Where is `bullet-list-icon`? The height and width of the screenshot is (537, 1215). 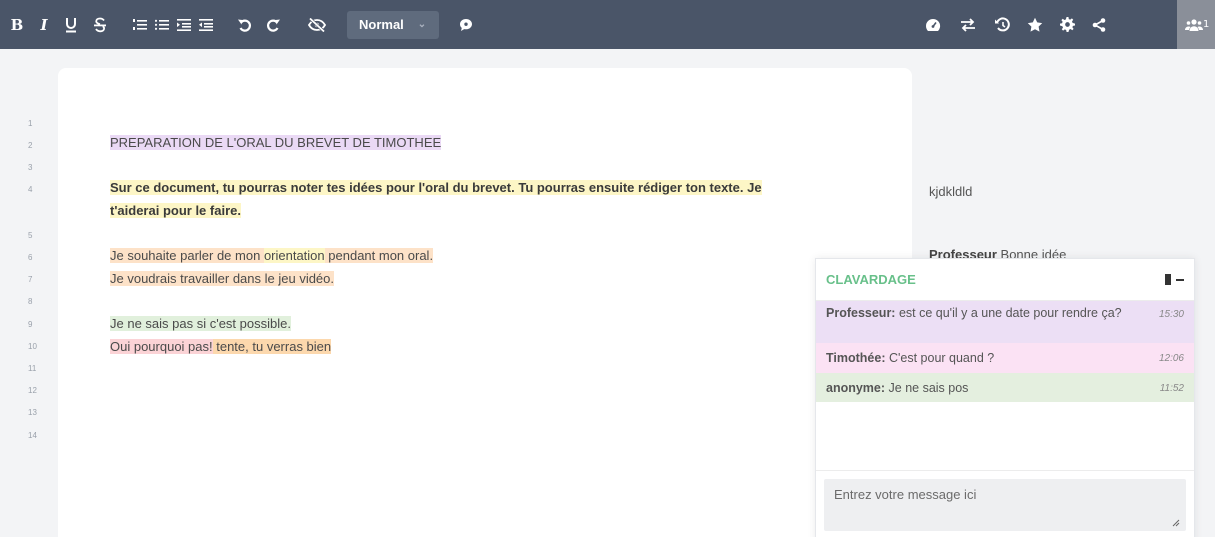 bullet-list-icon is located at coordinates (162, 24).